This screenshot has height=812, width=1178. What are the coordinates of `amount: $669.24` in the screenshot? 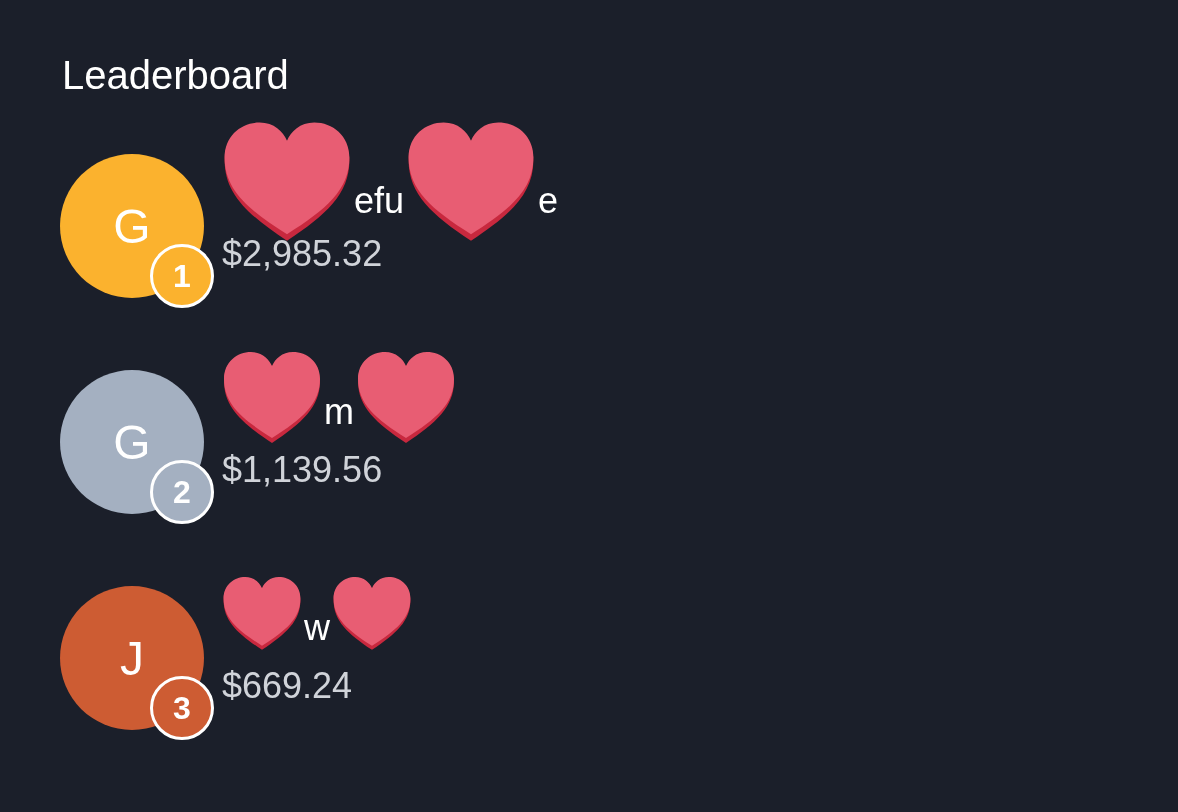 It's located at (288, 686).